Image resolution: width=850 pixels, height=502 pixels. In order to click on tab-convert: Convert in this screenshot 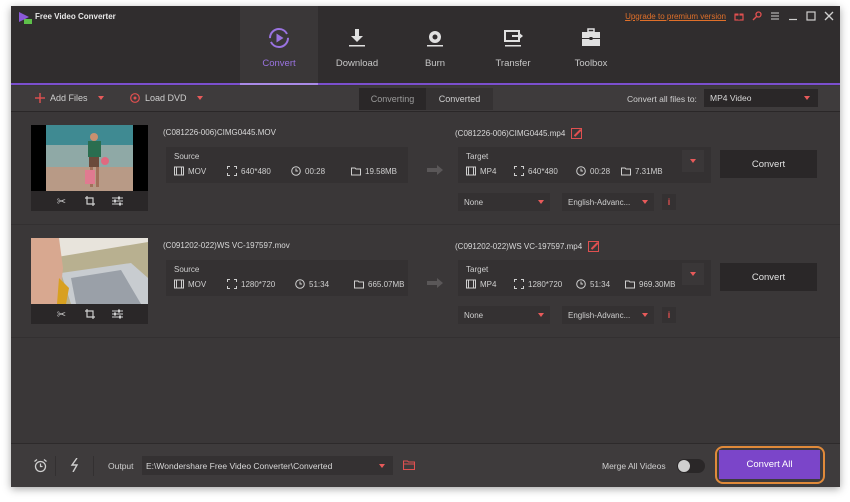, I will do `click(279, 45)`.